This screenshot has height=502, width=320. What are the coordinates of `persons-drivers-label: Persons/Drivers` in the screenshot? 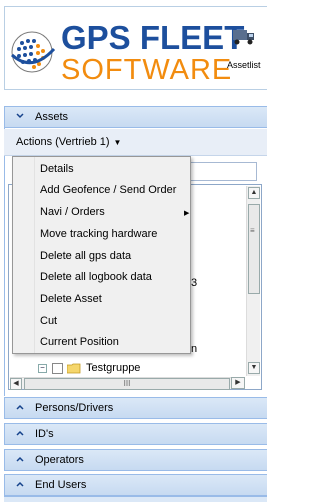 It's located at (74, 408).